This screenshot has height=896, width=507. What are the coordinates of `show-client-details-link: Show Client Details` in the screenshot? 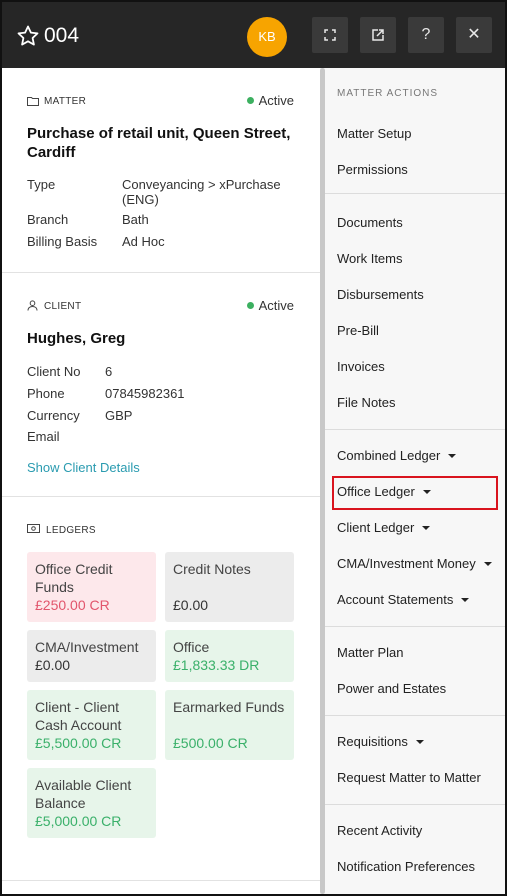 It's located at (83, 467).